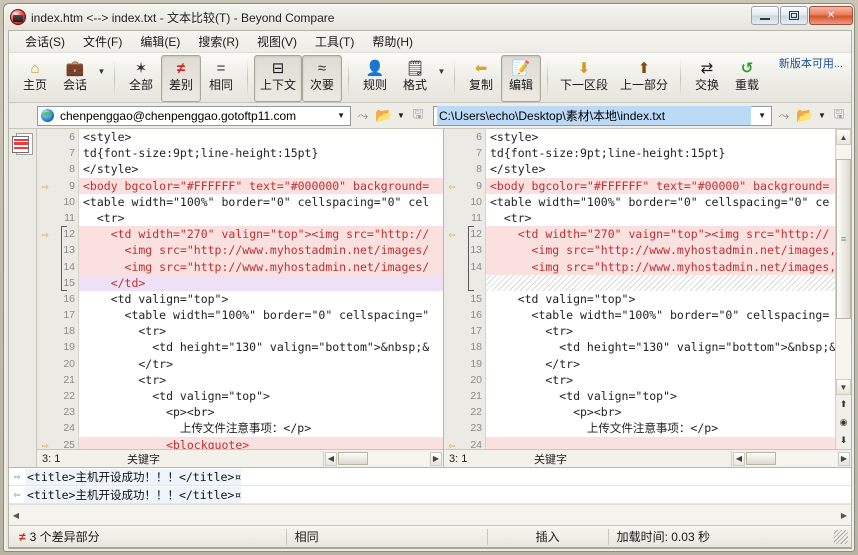 Image resolution: width=858 pixels, height=555 pixels. I want to click on vscroll-track, so click(843, 262).